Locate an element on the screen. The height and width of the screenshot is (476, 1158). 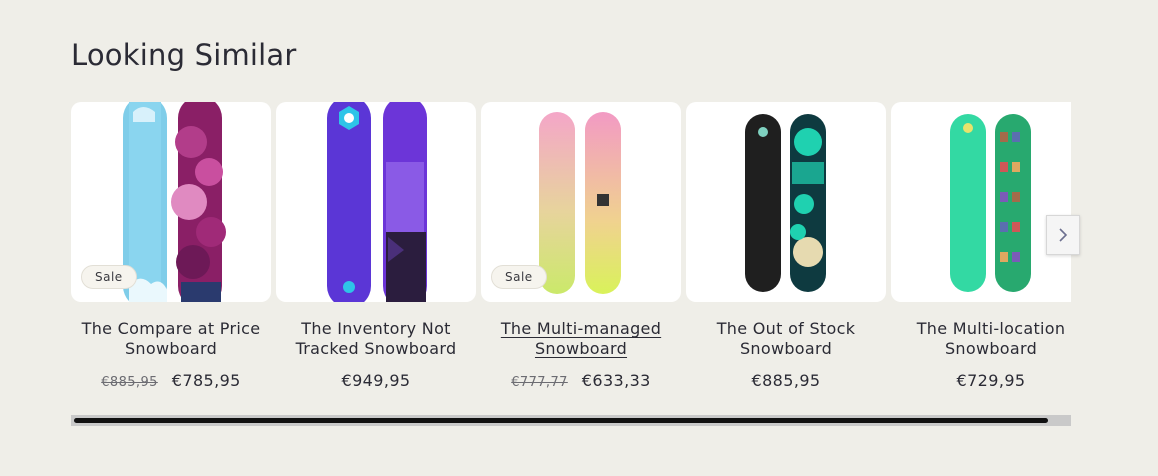
product-price: €885,95 is located at coordinates (786, 380).